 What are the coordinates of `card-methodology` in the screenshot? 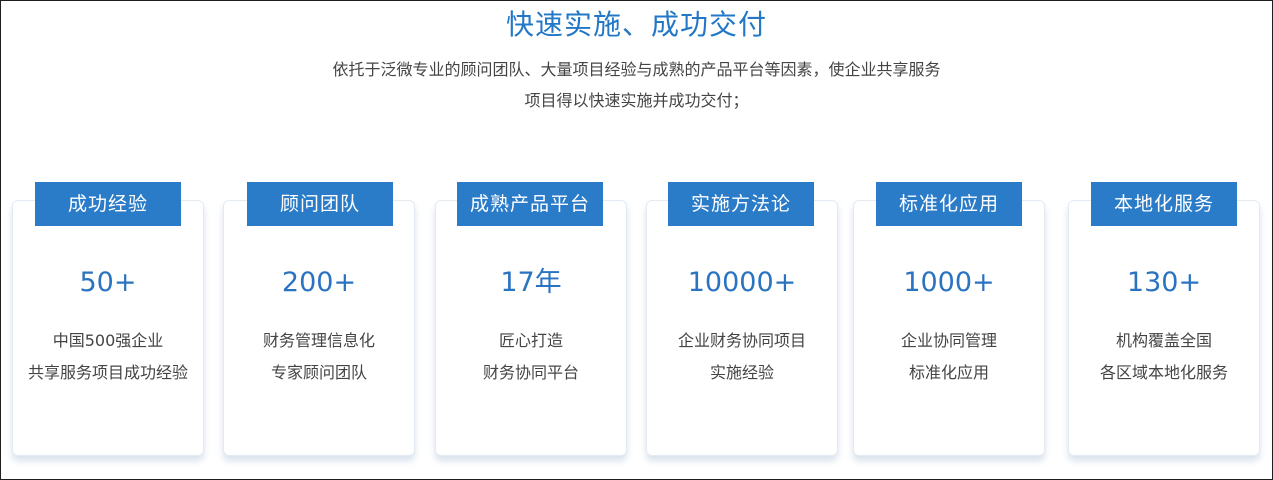 It's located at (742, 328).